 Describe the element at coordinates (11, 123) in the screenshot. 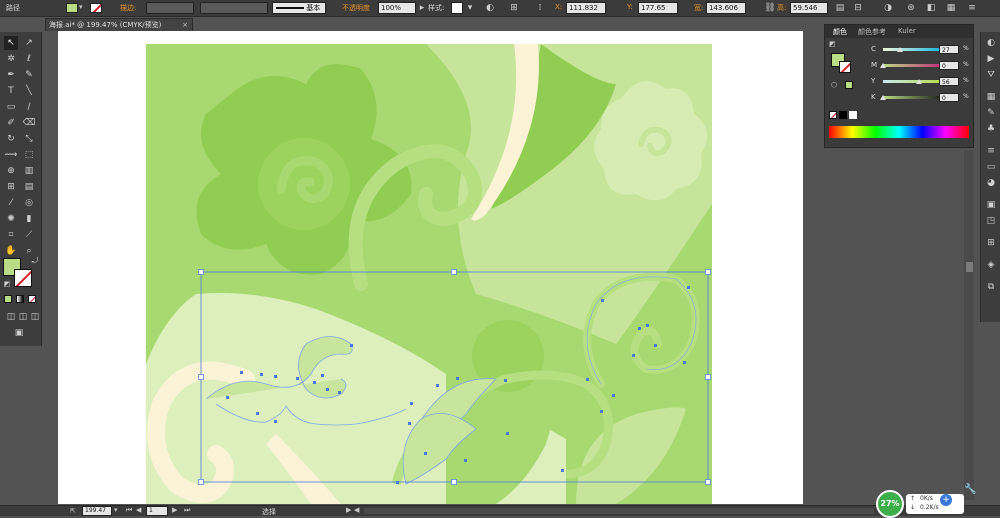

I see `pencil-tool-icon: ✐` at that location.